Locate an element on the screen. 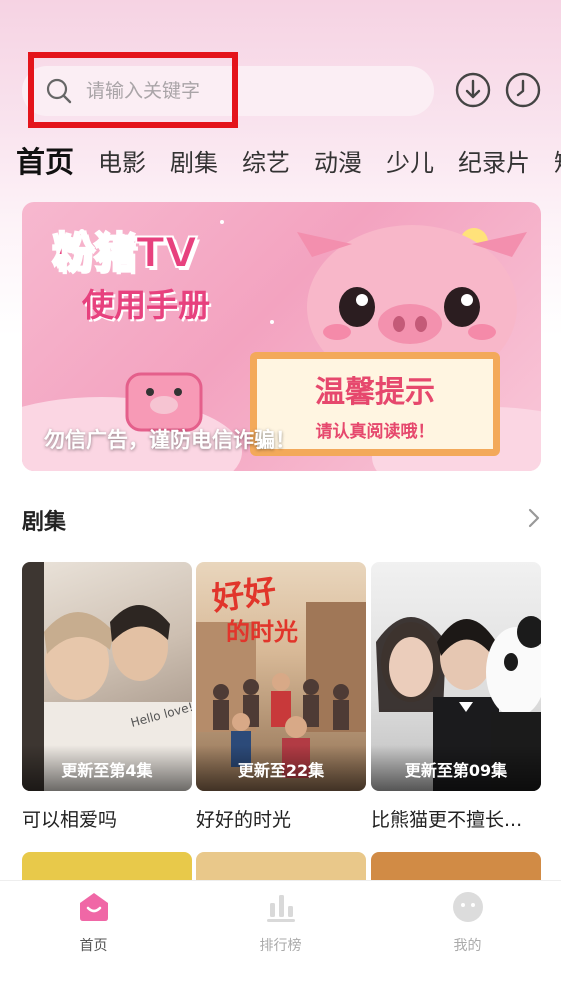 The image size is (561, 985). poster: Hello love! 更新至第4集 is located at coordinates (107, 676).